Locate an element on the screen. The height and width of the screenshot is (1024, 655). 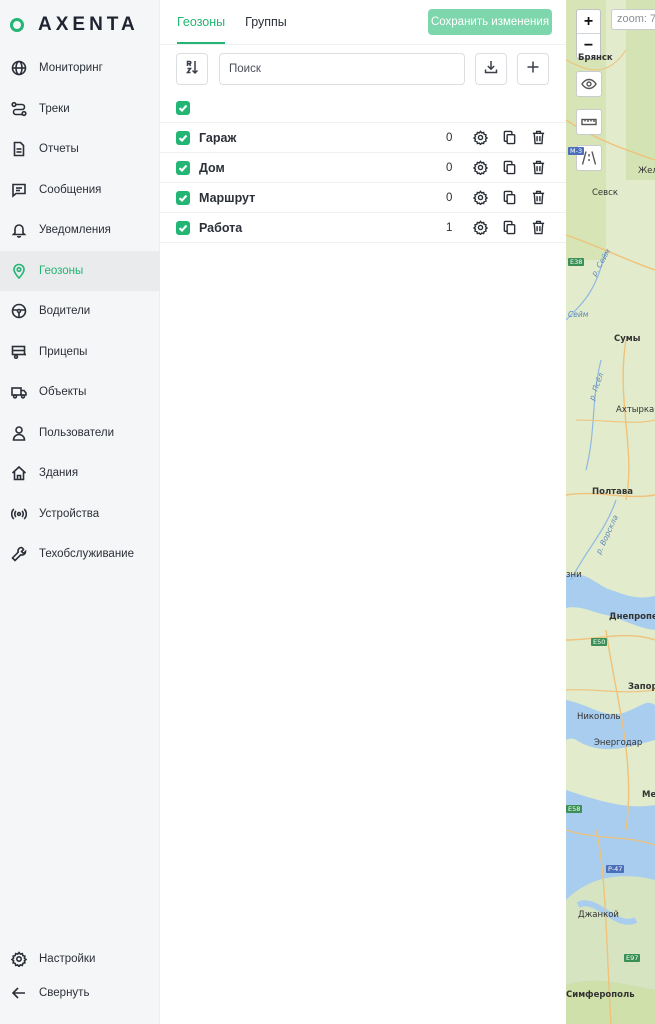
brand-logo: AXENTA is located at coordinates (74, 25).